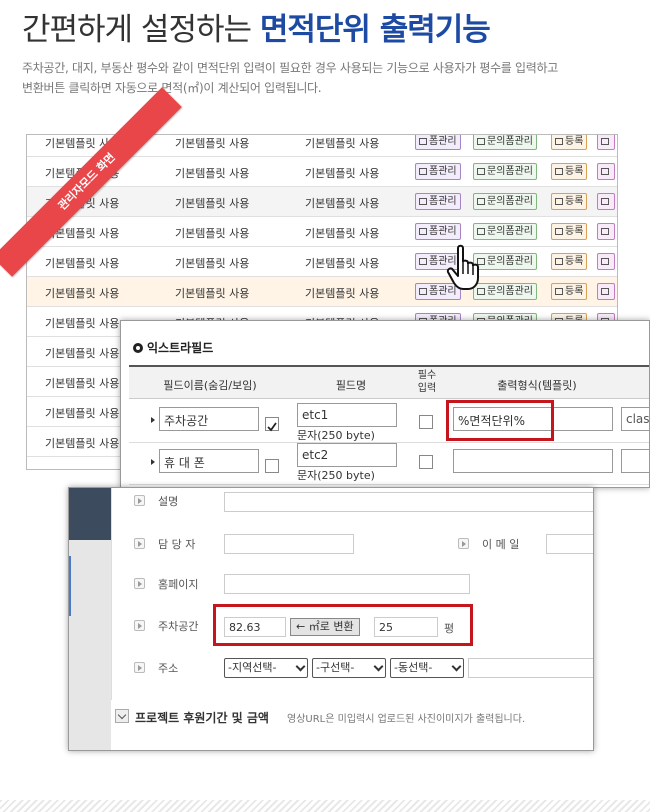 Image resolution: width=650 pixels, height=812 pixels. Describe the element at coordinates (347, 415) in the screenshot. I see `field-key-input: etc1` at that location.